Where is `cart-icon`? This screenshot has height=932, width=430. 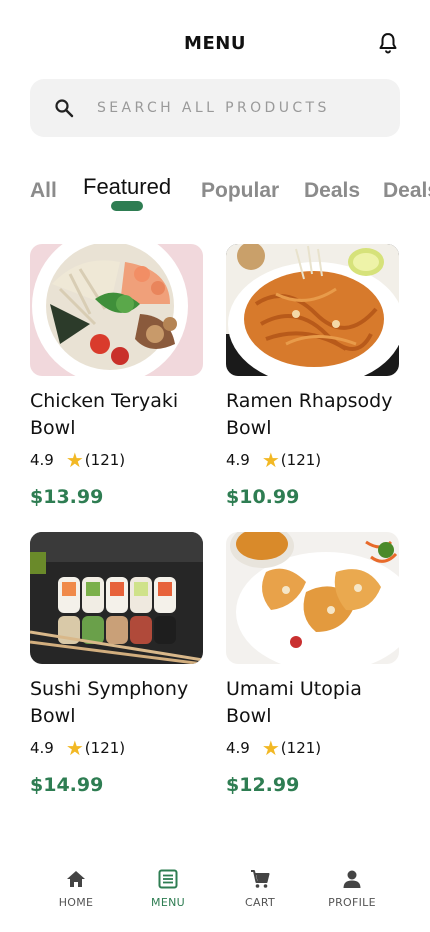 cart-icon is located at coordinates (260, 879).